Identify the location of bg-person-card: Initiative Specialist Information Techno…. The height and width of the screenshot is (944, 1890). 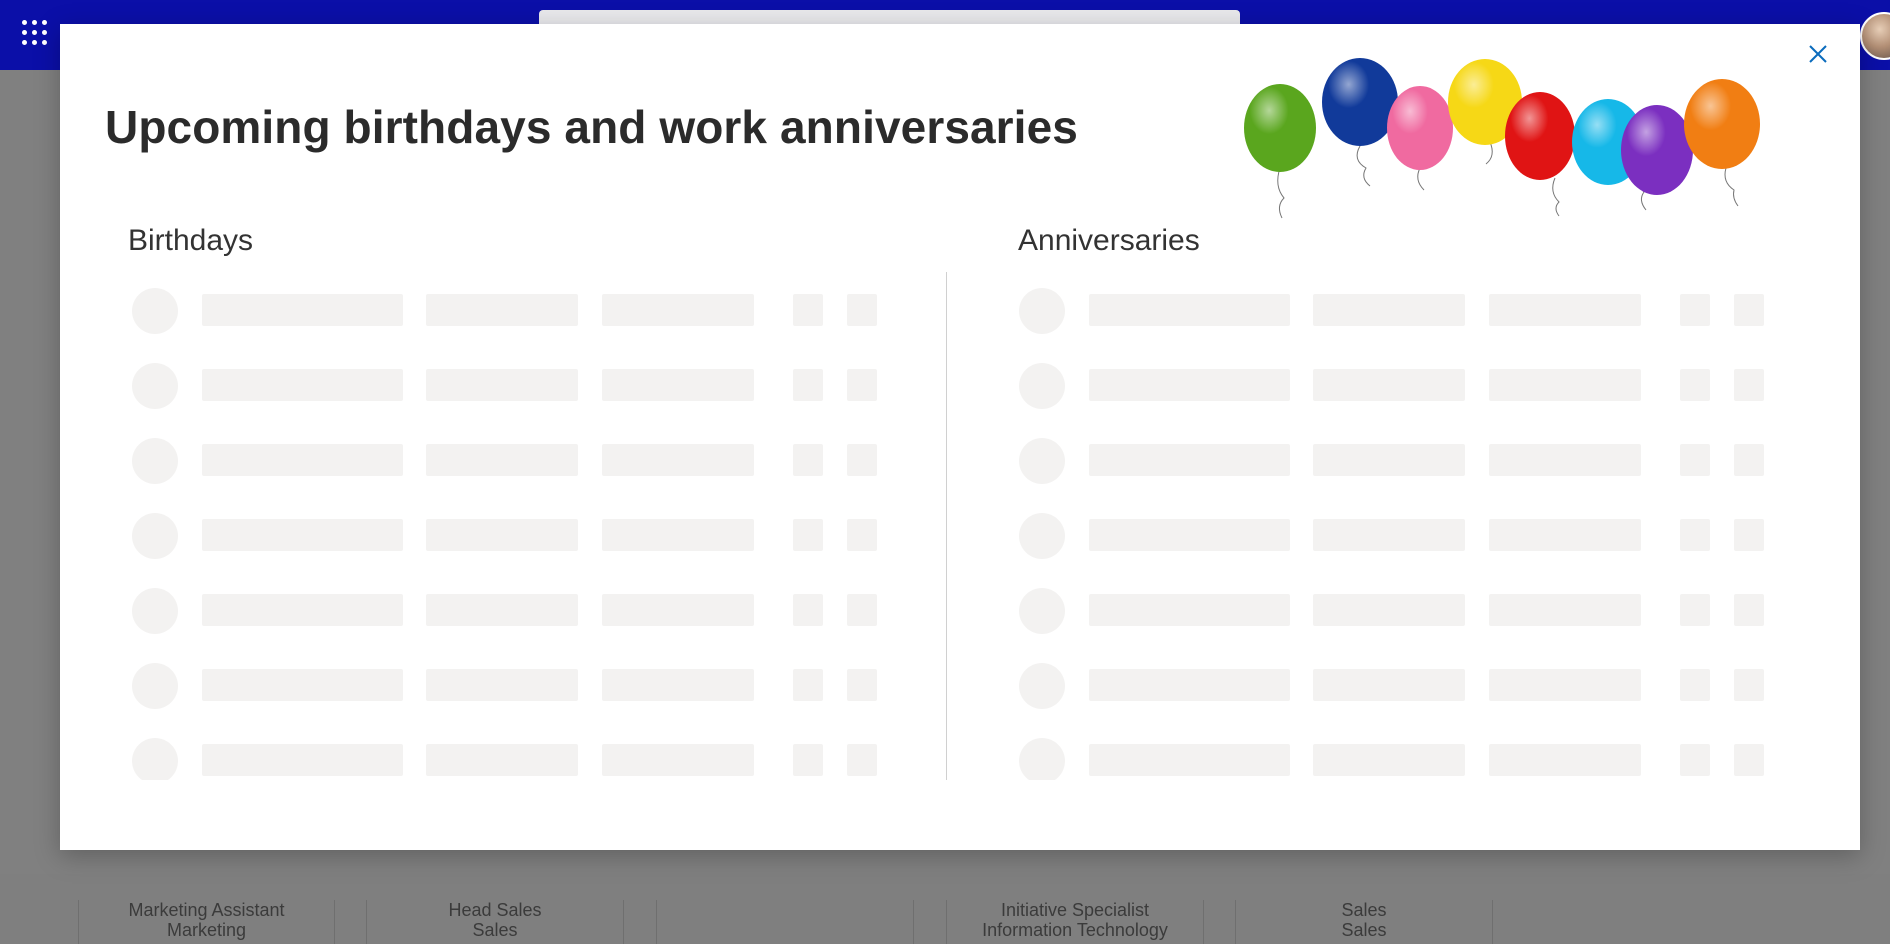
(1075, 922).